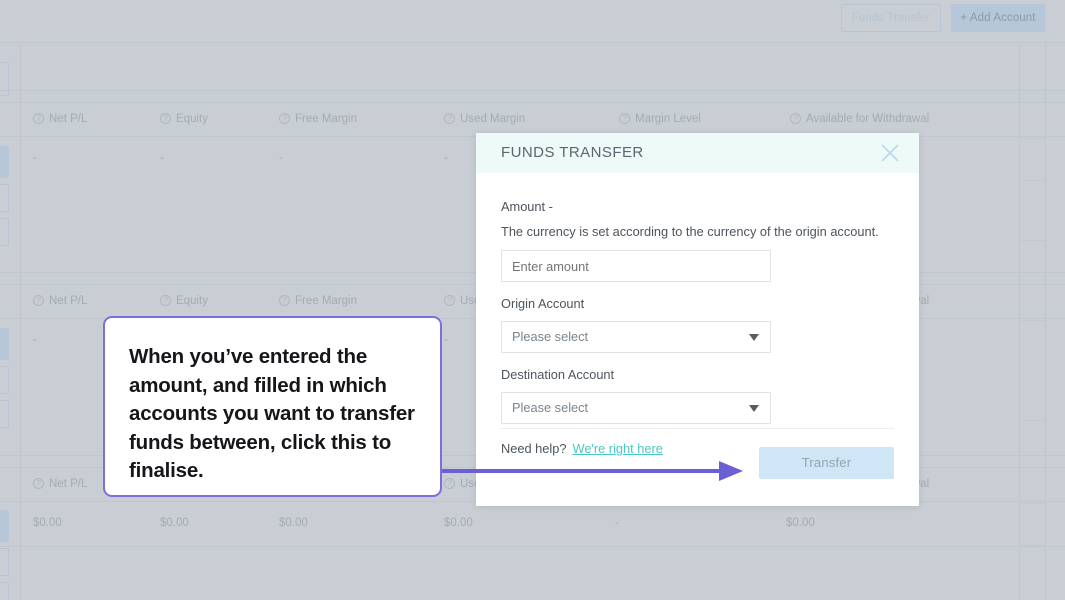 The width and height of the screenshot is (1065, 600). I want to click on destination-account-value: Please select, so click(550, 407).